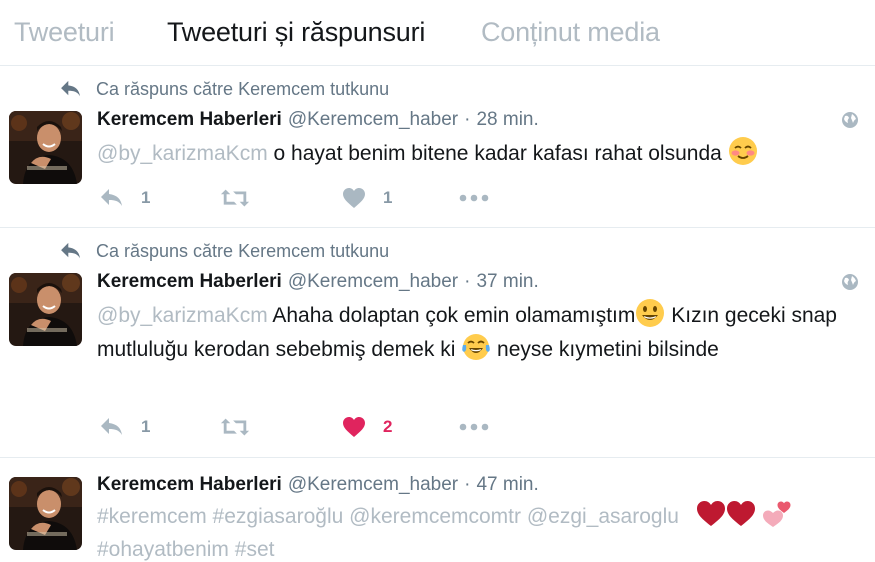 This screenshot has height=562, width=875. Describe the element at coordinates (64, 32) in the screenshot. I see `tab-tweets: Tweeturi` at that location.